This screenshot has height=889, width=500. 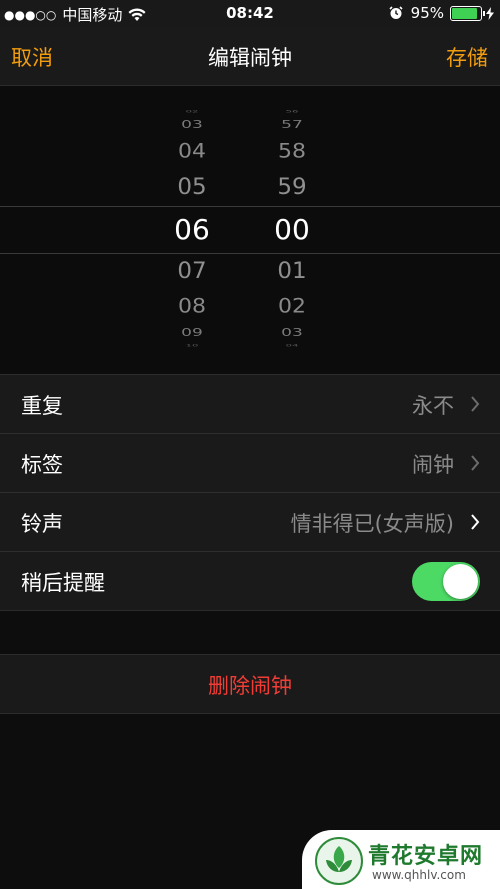 What do you see at coordinates (426, 856) in the screenshot?
I see `watermark-text: 青花安卓网` at bounding box center [426, 856].